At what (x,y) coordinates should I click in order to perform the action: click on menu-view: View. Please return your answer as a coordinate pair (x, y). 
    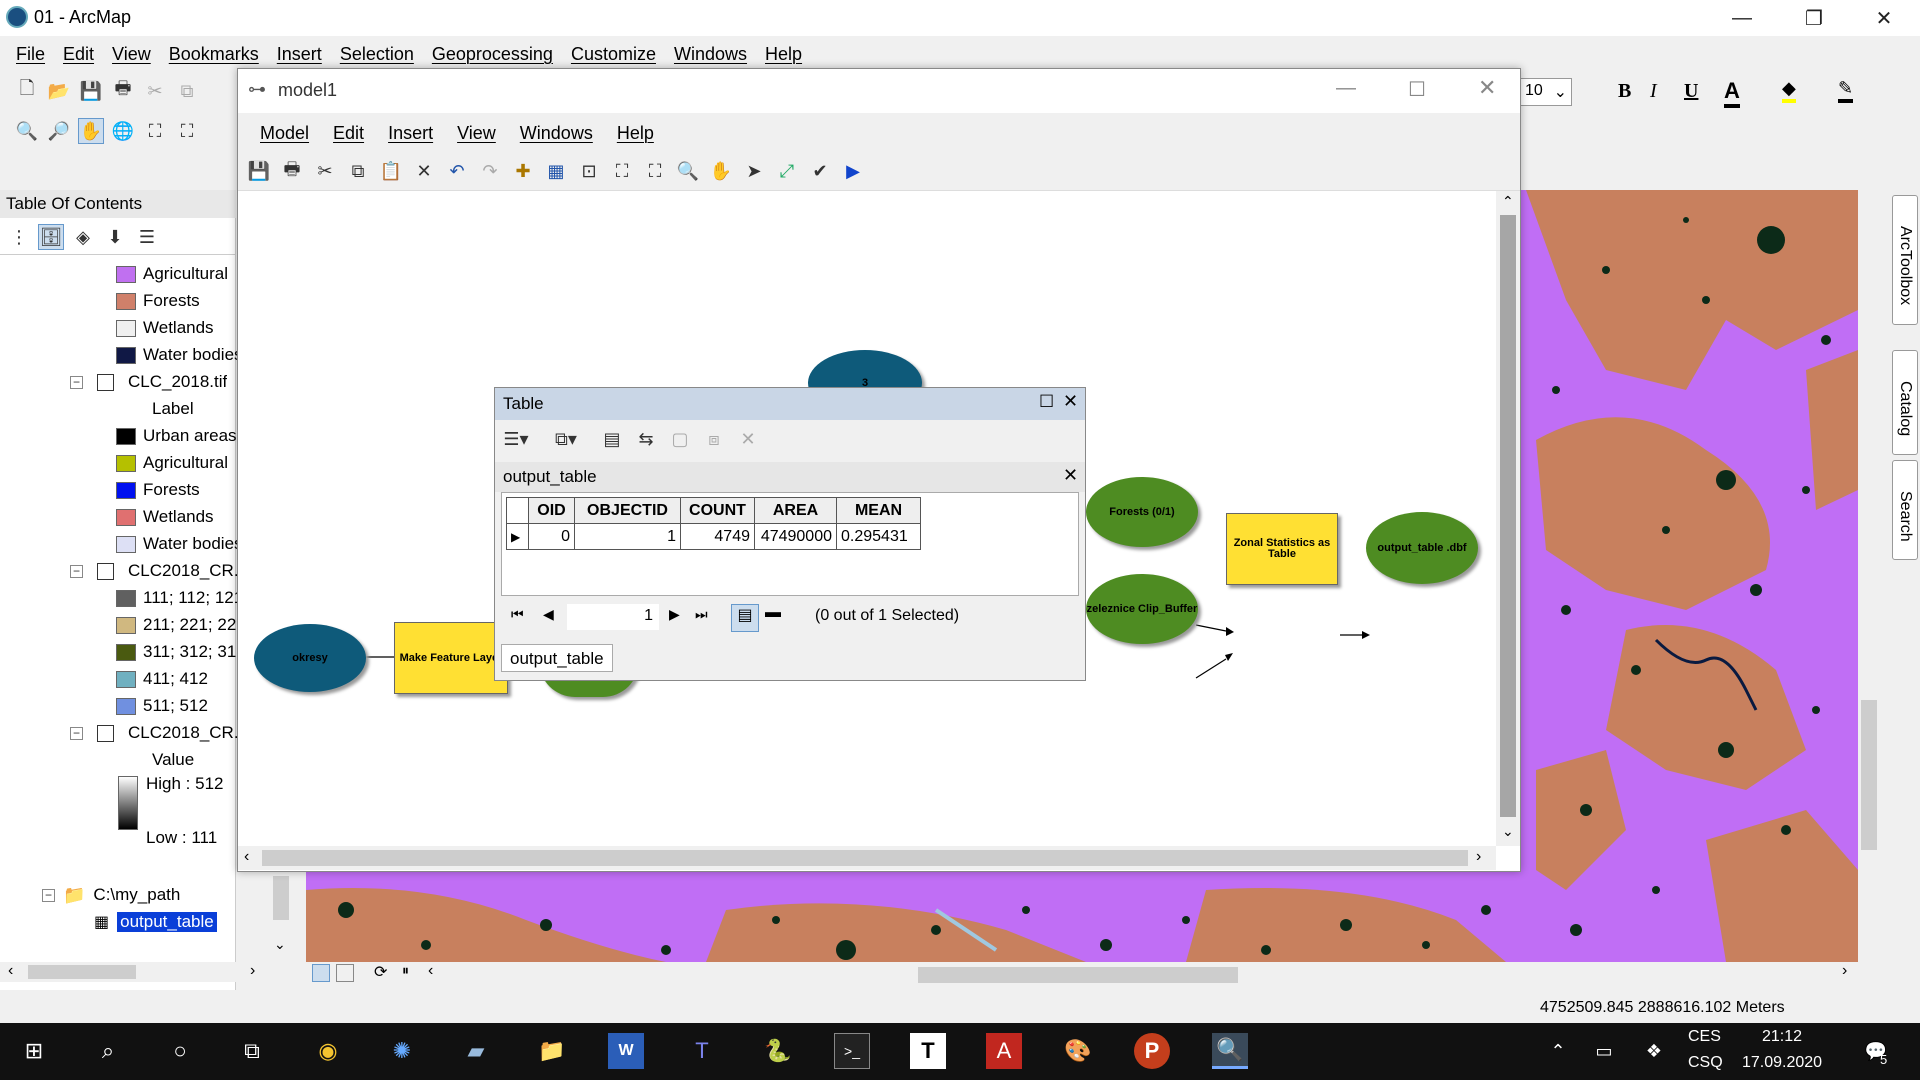
    Looking at the image, I should click on (131, 54).